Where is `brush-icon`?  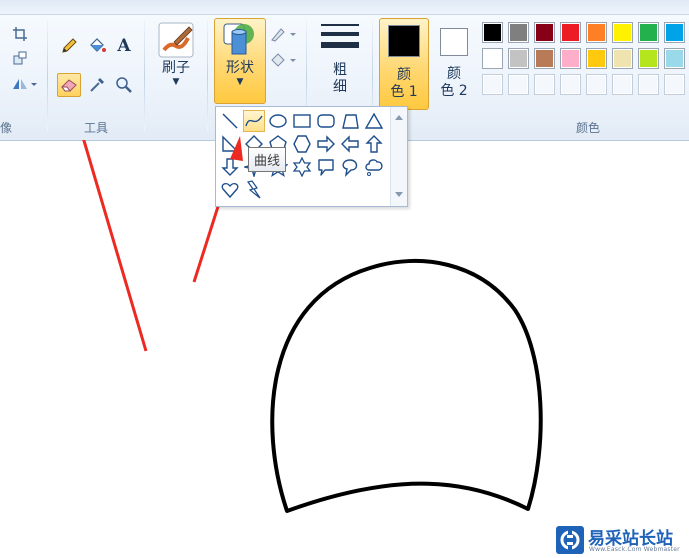
brush-icon is located at coordinates (176, 40).